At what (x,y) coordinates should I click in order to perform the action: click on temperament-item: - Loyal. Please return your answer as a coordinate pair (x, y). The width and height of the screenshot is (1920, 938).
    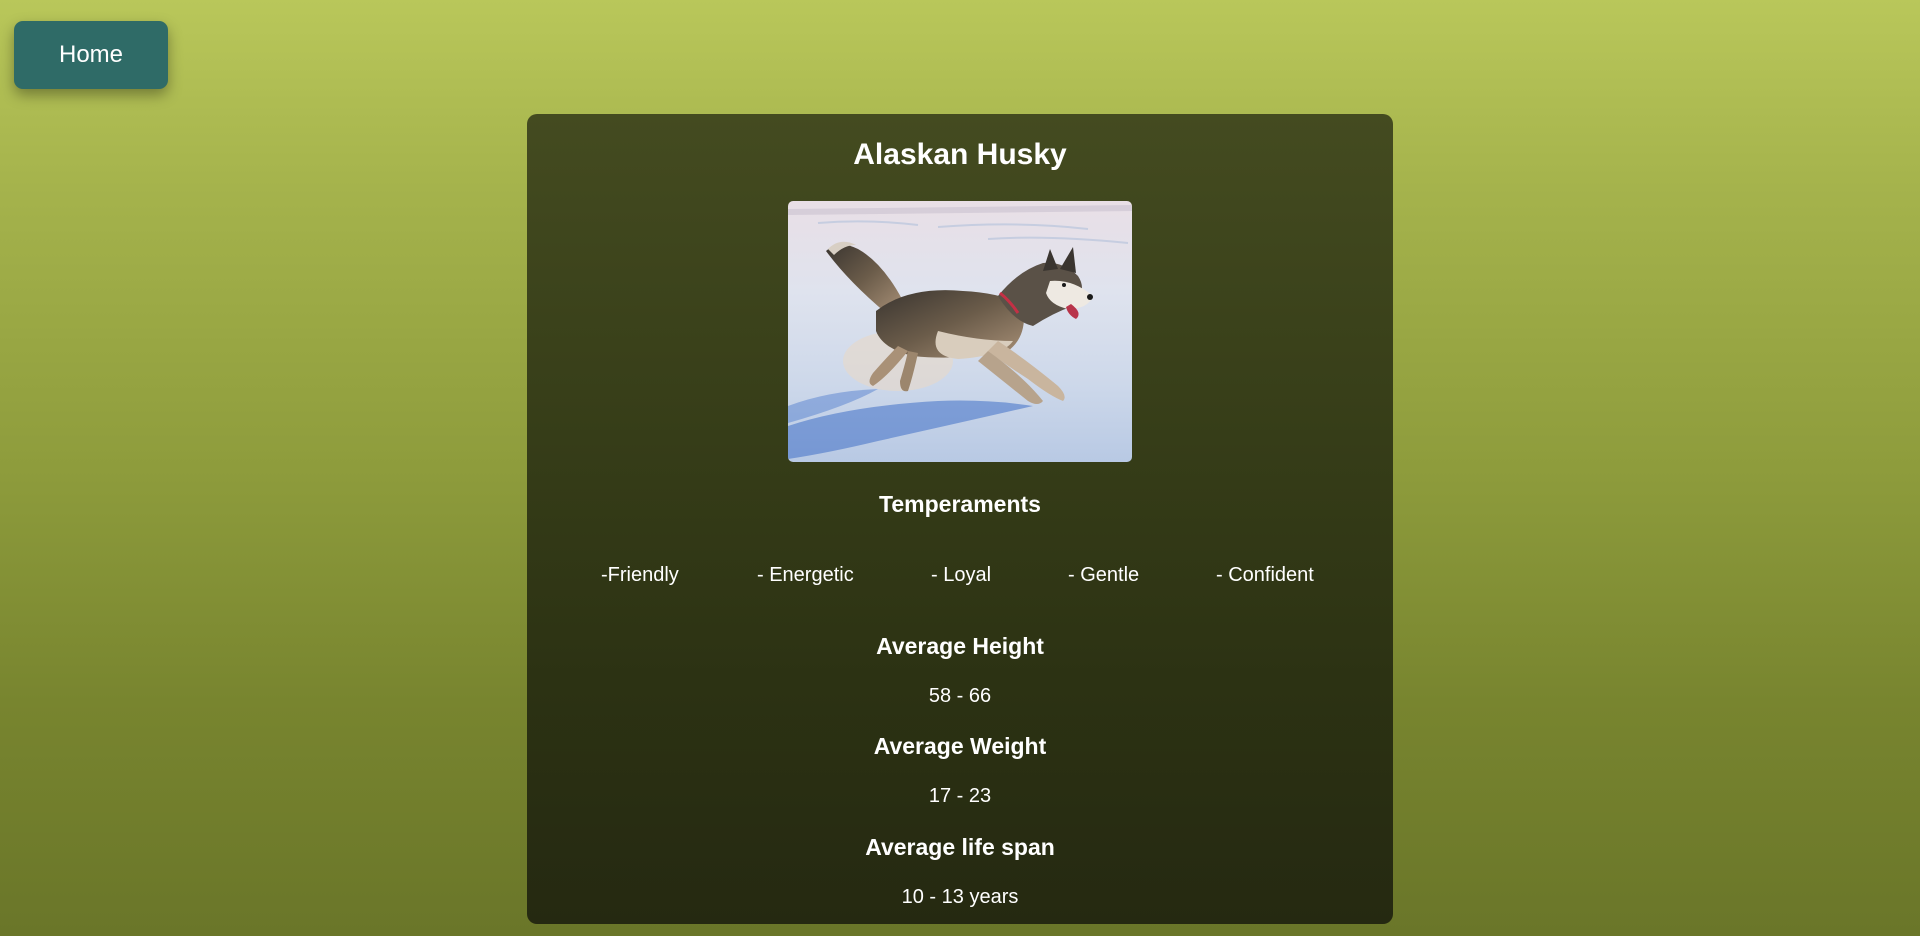
    Looking at the image, I should click on (961, 575).